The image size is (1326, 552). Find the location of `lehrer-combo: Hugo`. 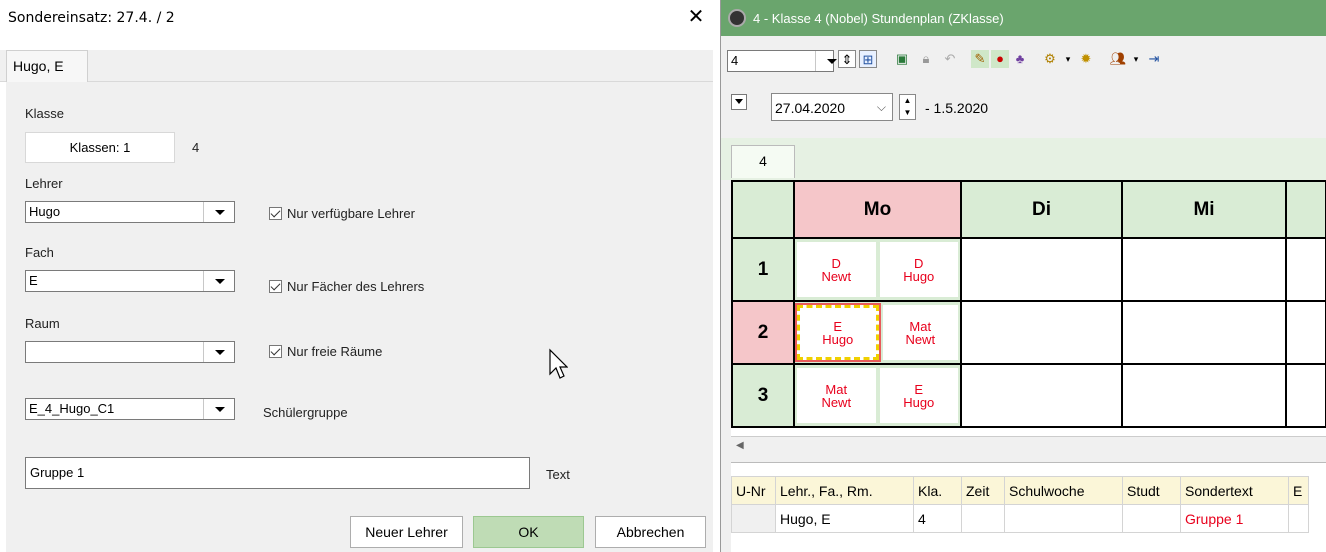

lehrer-combo: Hugo is located at coordinates (130, 212).